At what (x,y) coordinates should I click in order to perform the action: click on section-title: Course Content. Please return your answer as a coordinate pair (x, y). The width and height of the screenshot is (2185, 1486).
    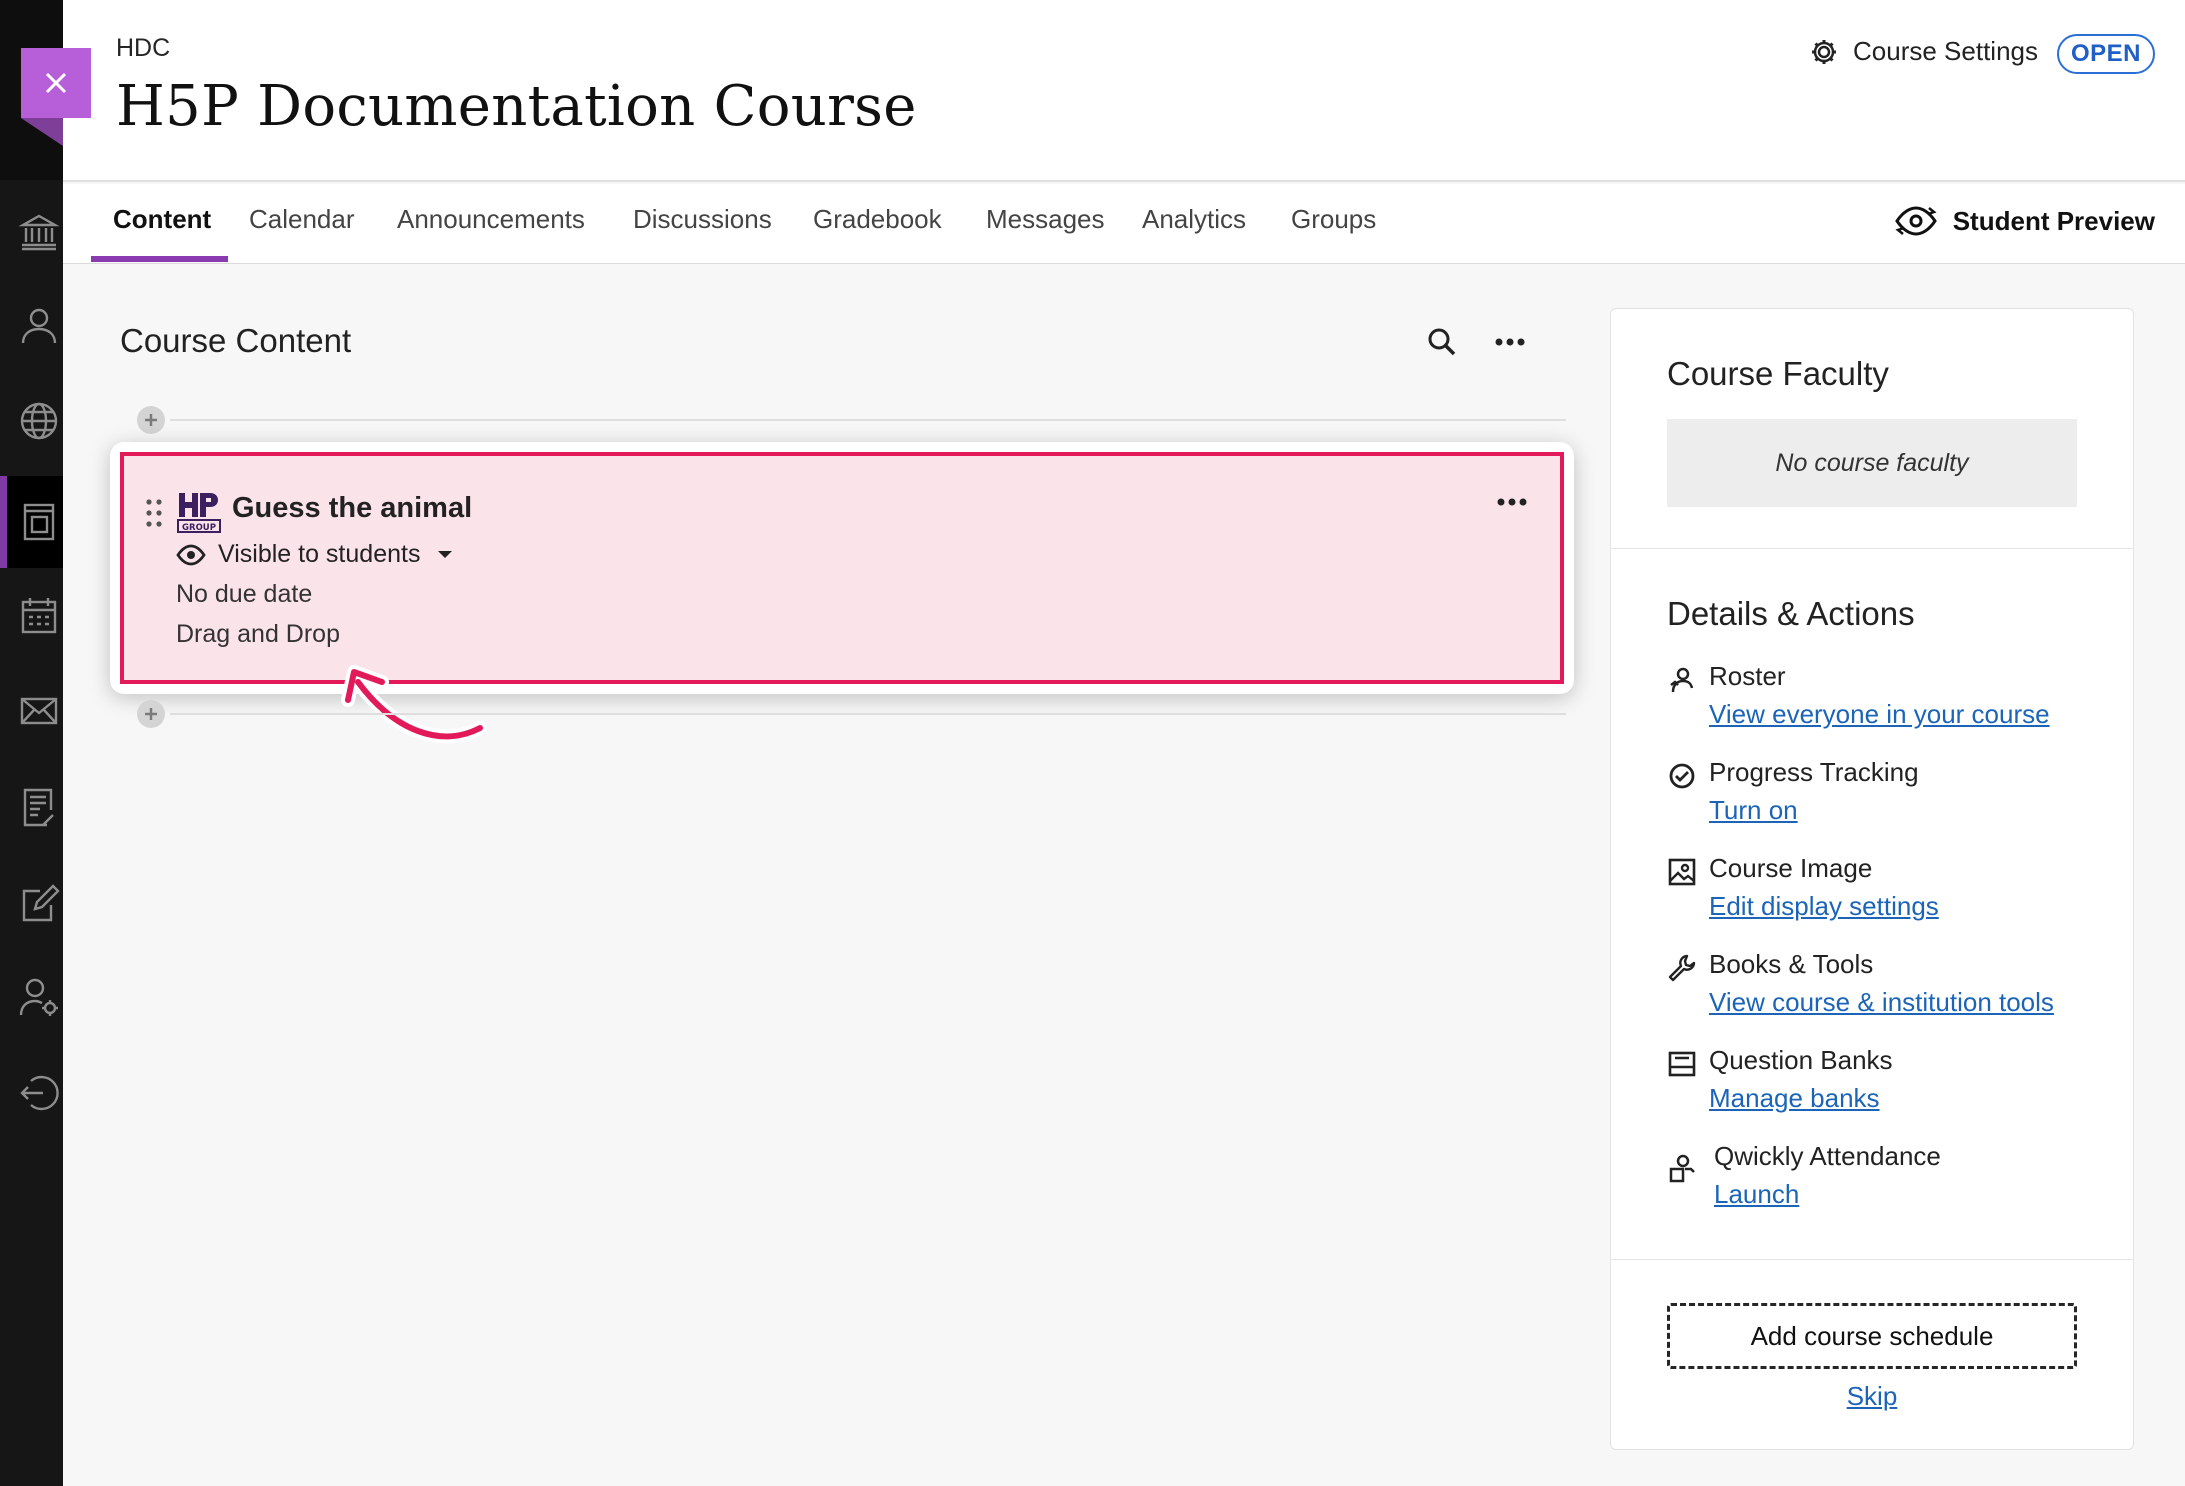
    Looking at the image, I should click on (236, 340).